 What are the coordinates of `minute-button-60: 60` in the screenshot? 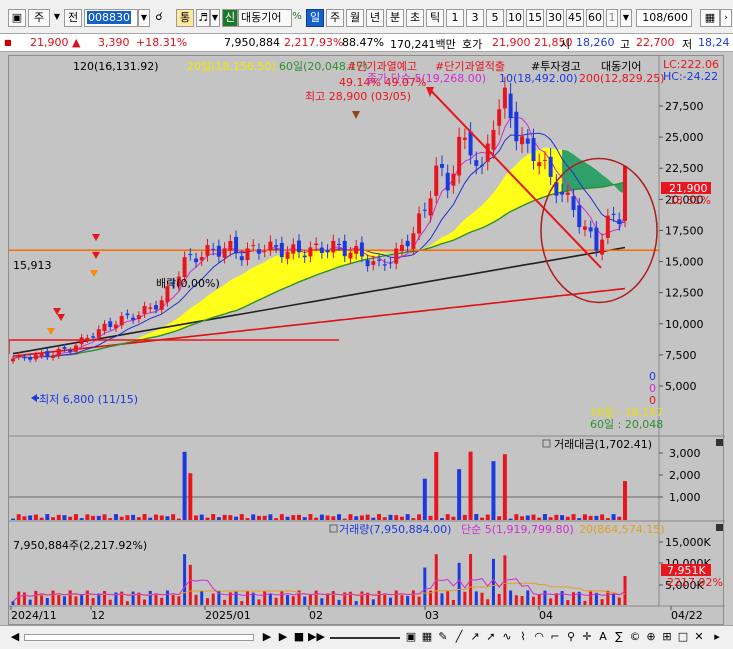 It's located at (595, 18).